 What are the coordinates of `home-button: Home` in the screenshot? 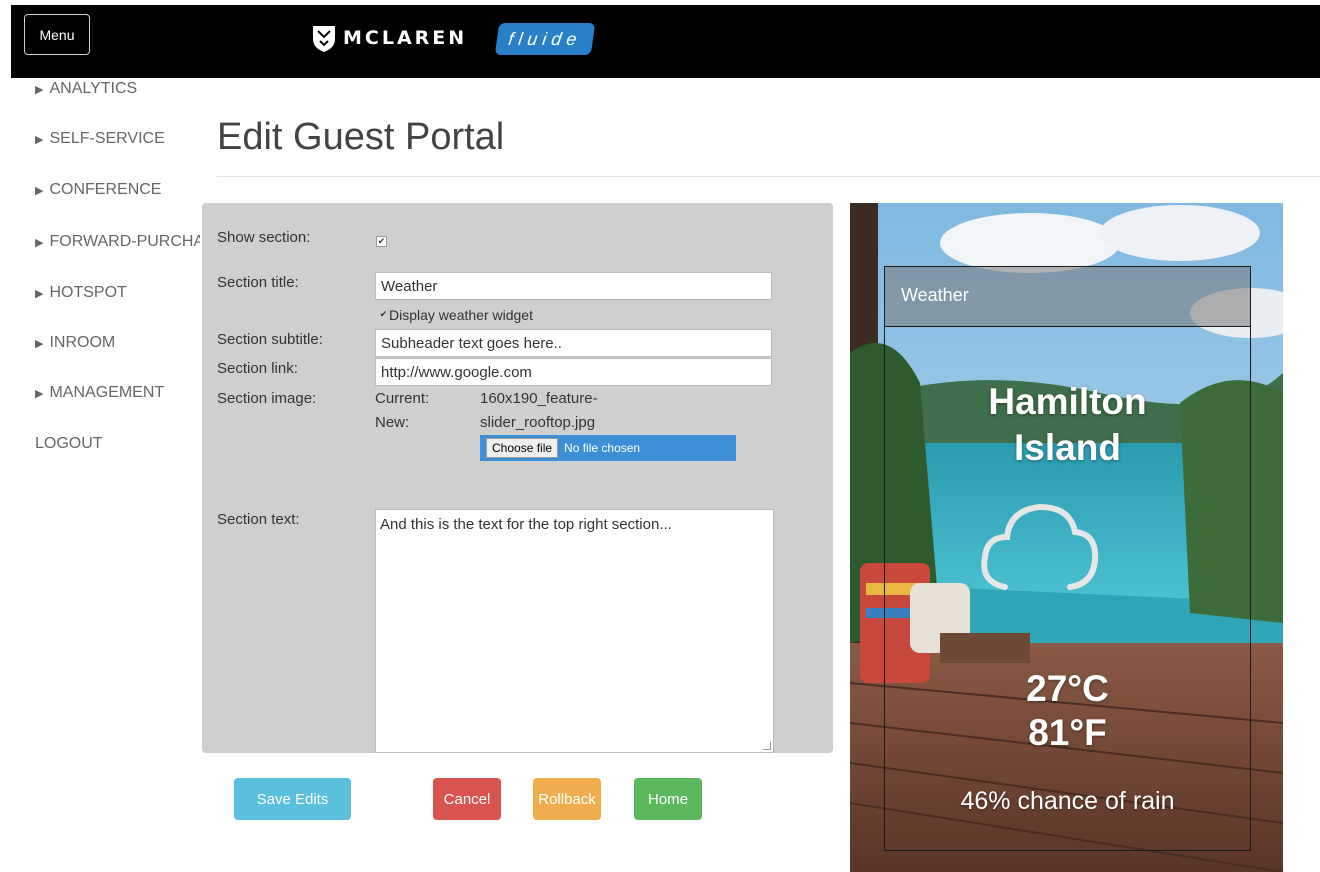 It's located at (668, 799).